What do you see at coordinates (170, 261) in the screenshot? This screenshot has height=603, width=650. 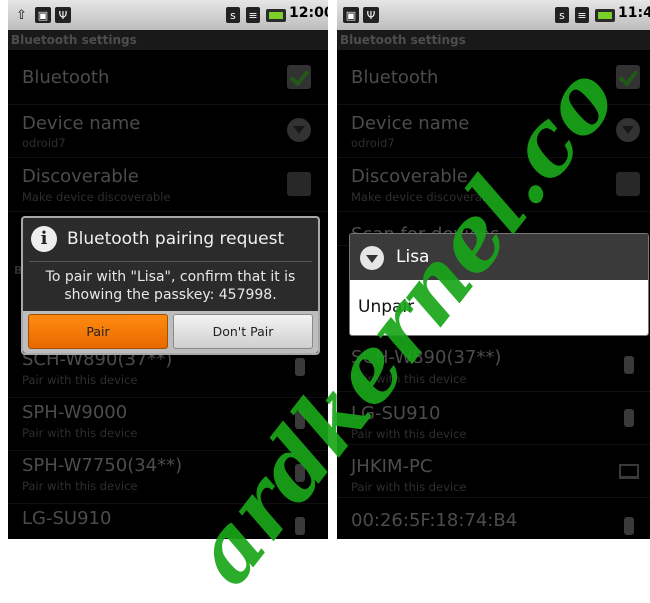 I see `divider` at bounding box center [170, 261].